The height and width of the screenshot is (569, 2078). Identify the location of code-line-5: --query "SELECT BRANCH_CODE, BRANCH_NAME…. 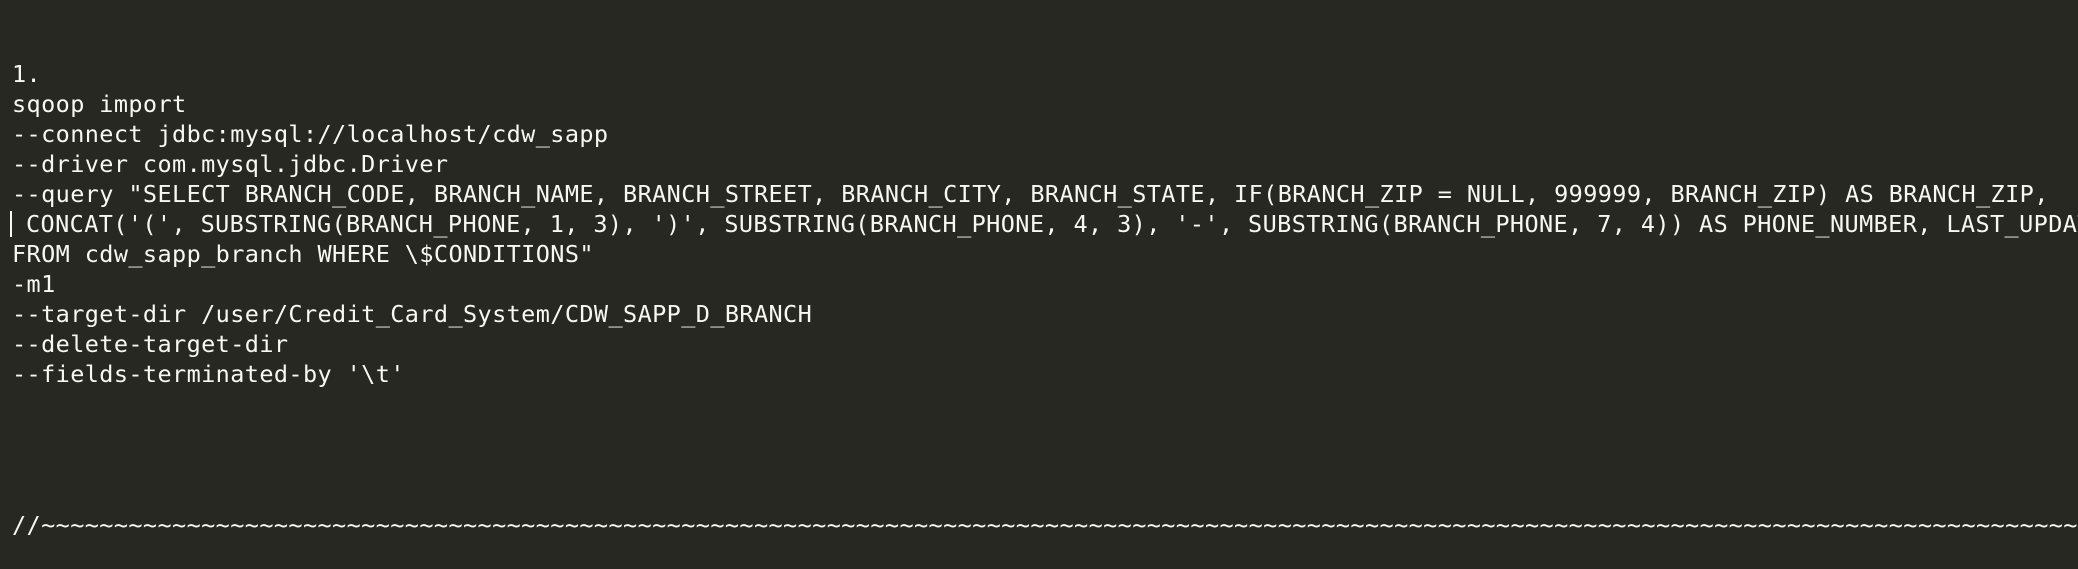
(1030, 194).